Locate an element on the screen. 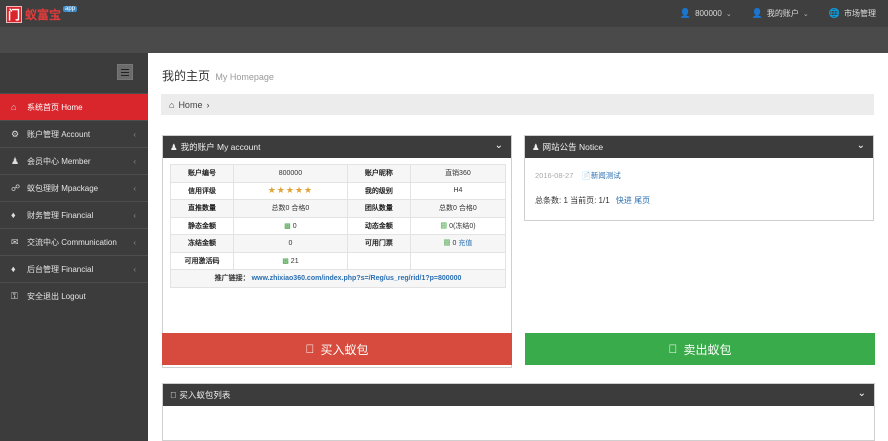 Image resolution: width=888 pixels, height=441 pixels. table-cell: 冻结金额 is located at coordinates (202, 243).